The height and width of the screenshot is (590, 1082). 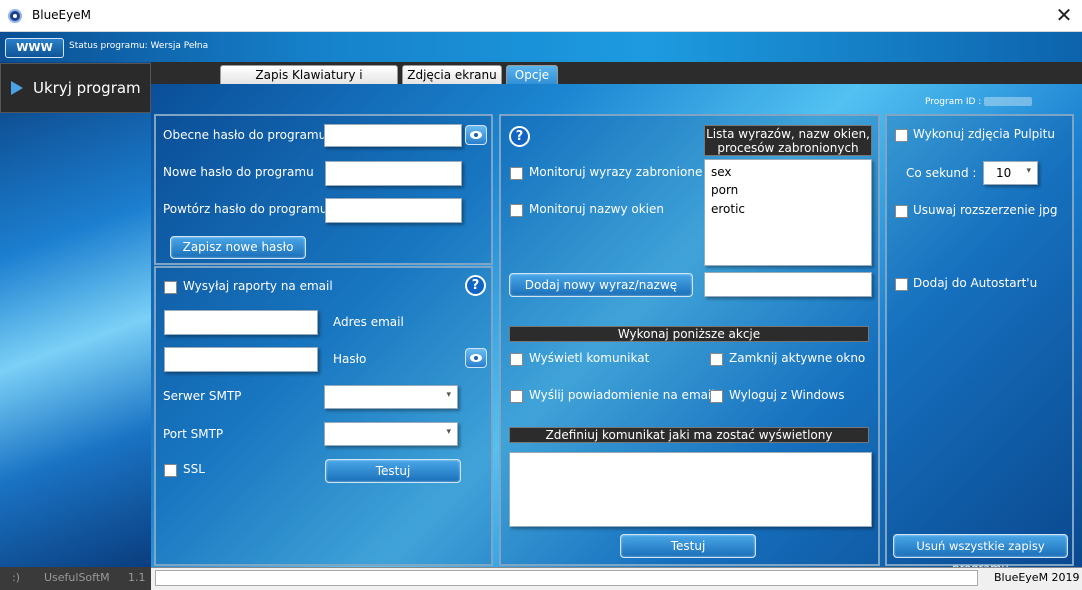 I want to click on status-text: Status programu: Wersja Pełna, so click(x=139, y=46).